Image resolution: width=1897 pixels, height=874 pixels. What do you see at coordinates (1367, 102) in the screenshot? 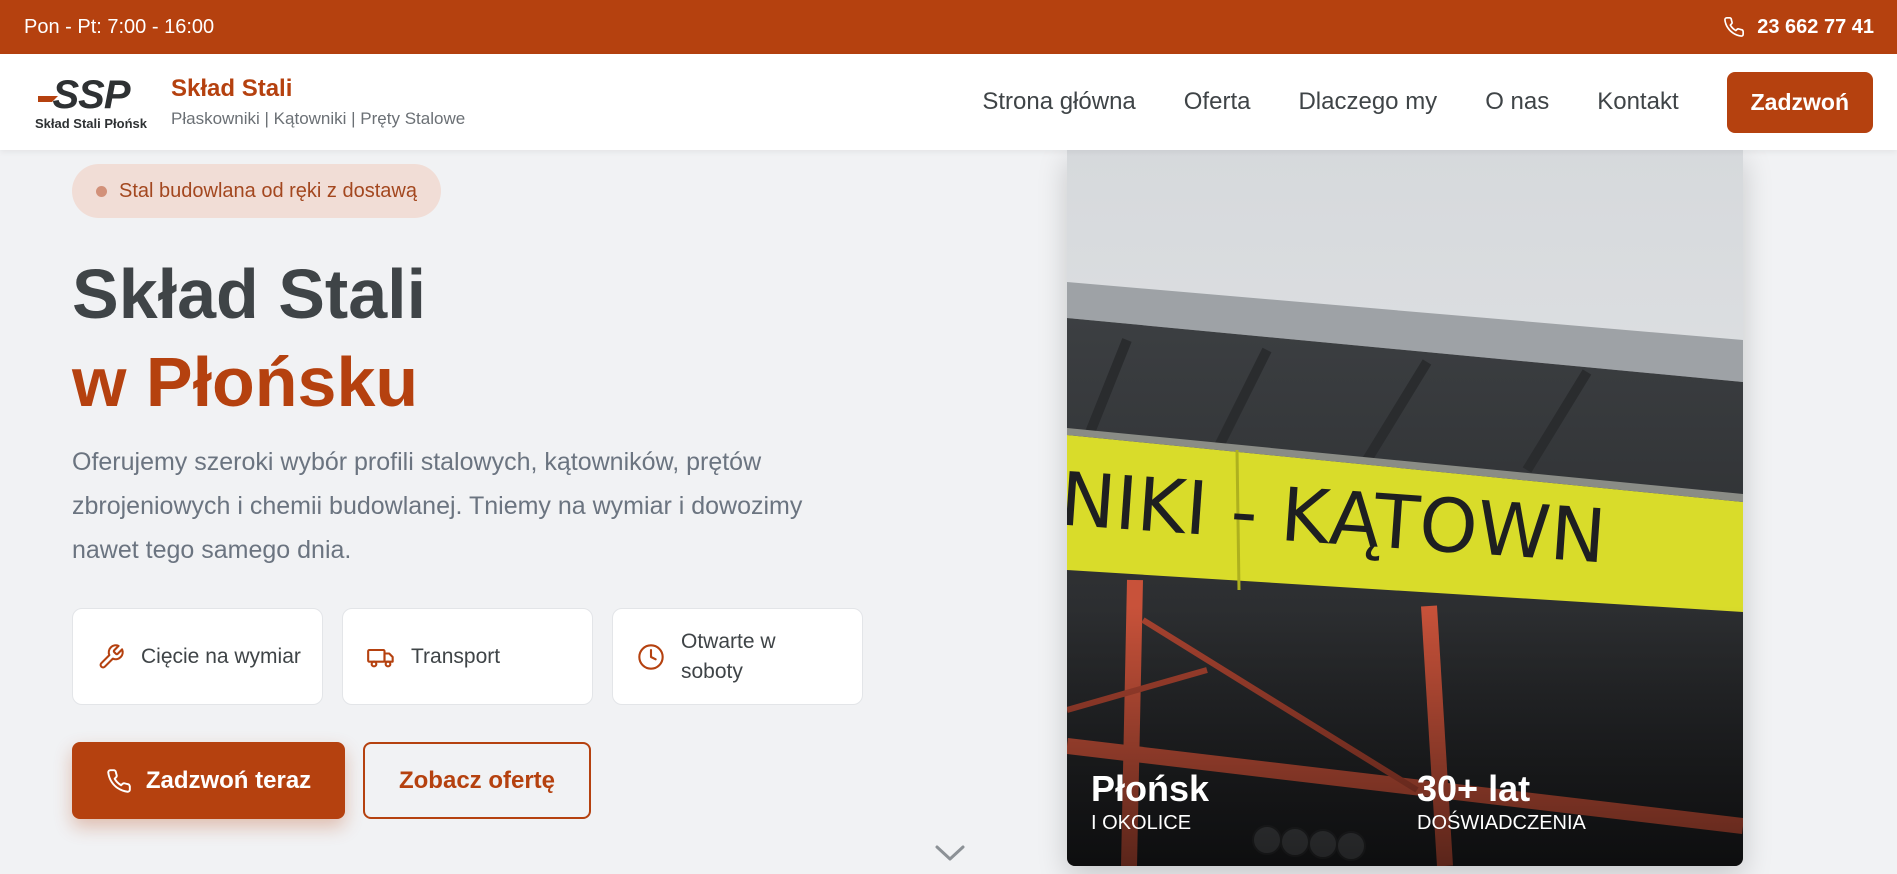
I see `nav-link-why-us: Dlaczego my` at bounding box center [1367, 102].